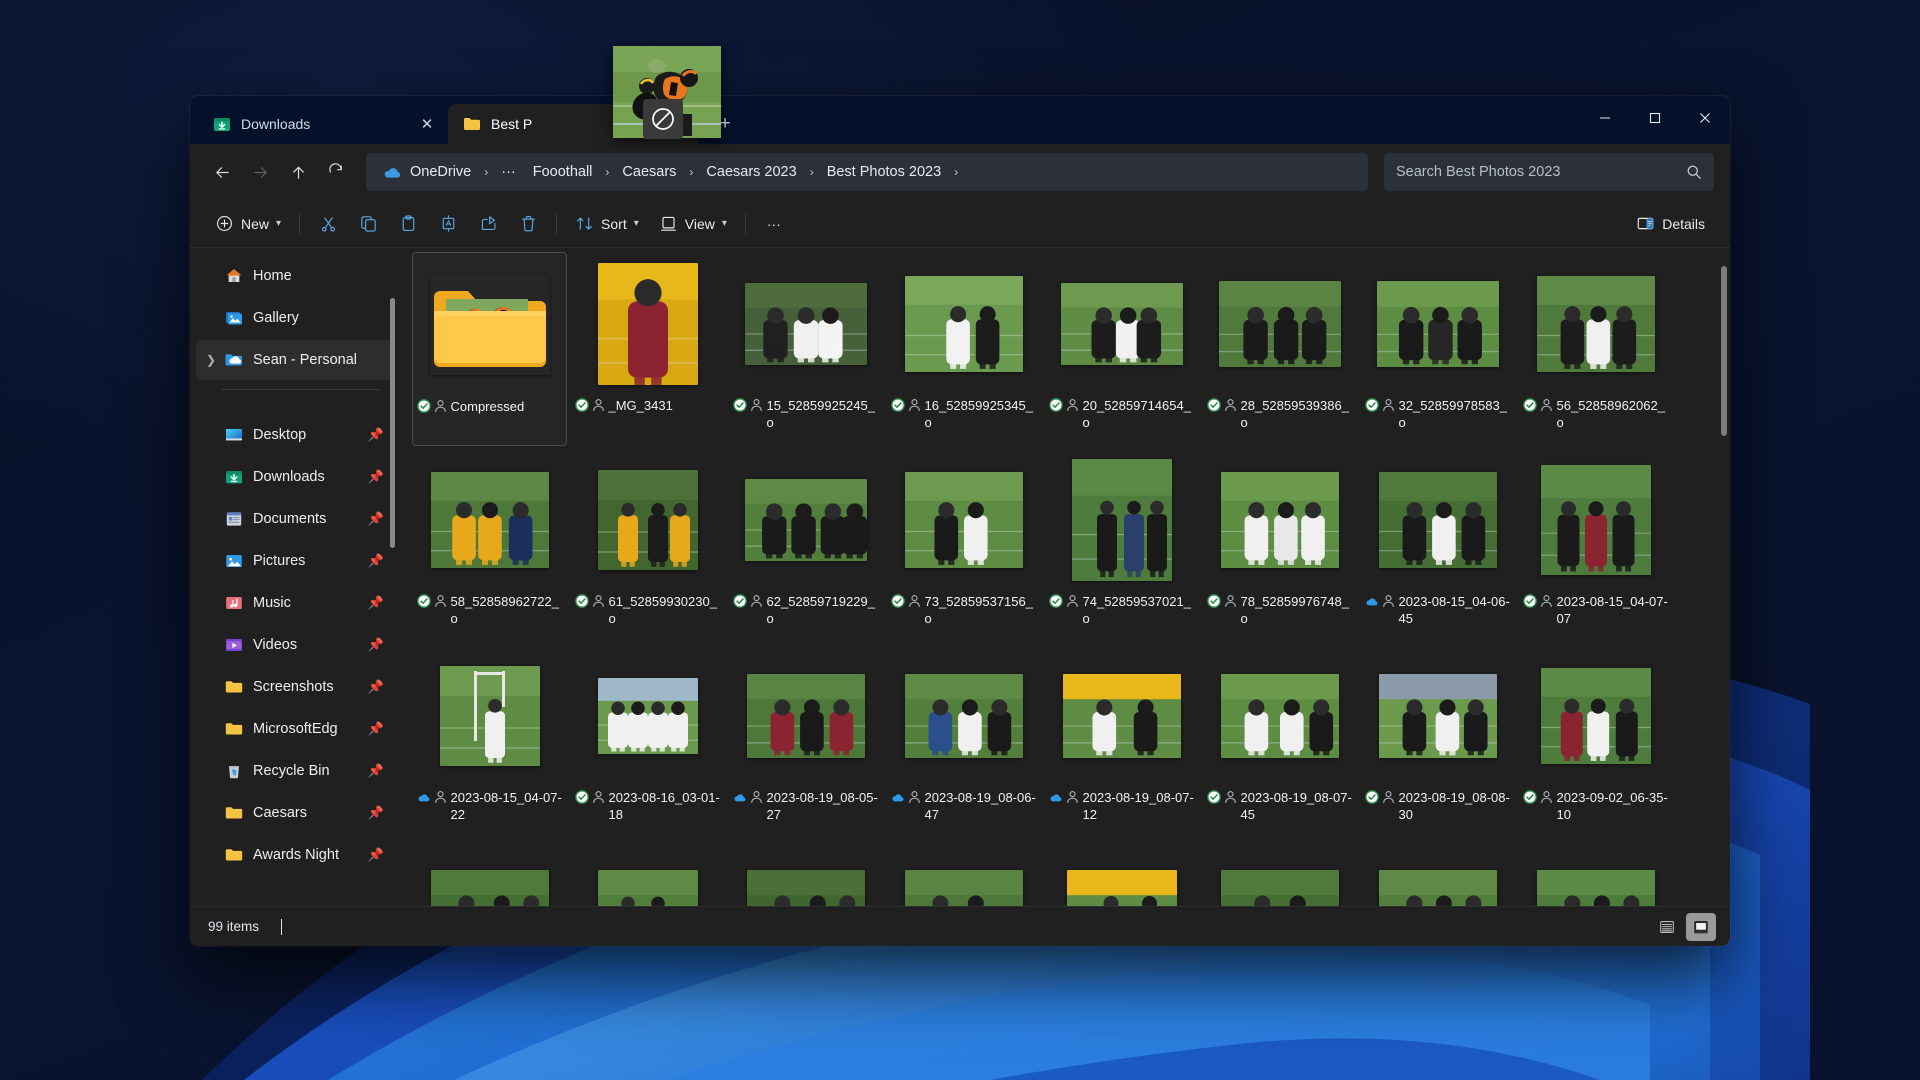 The height and width of the screenshot is (1080, 1920). What do you see at coordinates (323, 124) in the screenshot?
I see `tab-downloads: Downloads ✕` at bounding box center [323, 124].